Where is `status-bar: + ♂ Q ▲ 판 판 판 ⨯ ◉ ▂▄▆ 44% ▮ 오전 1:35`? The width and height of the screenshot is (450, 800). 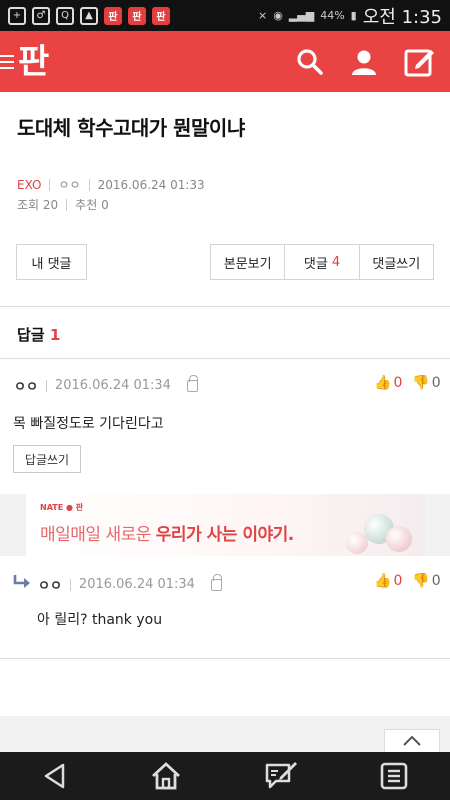
status-bar: + ♂ Q ▲ 판 판 판 ⨯ ◉ ▂▄▆ 44% ▮ 오전 1:35 is located at coordinates (225, 15).